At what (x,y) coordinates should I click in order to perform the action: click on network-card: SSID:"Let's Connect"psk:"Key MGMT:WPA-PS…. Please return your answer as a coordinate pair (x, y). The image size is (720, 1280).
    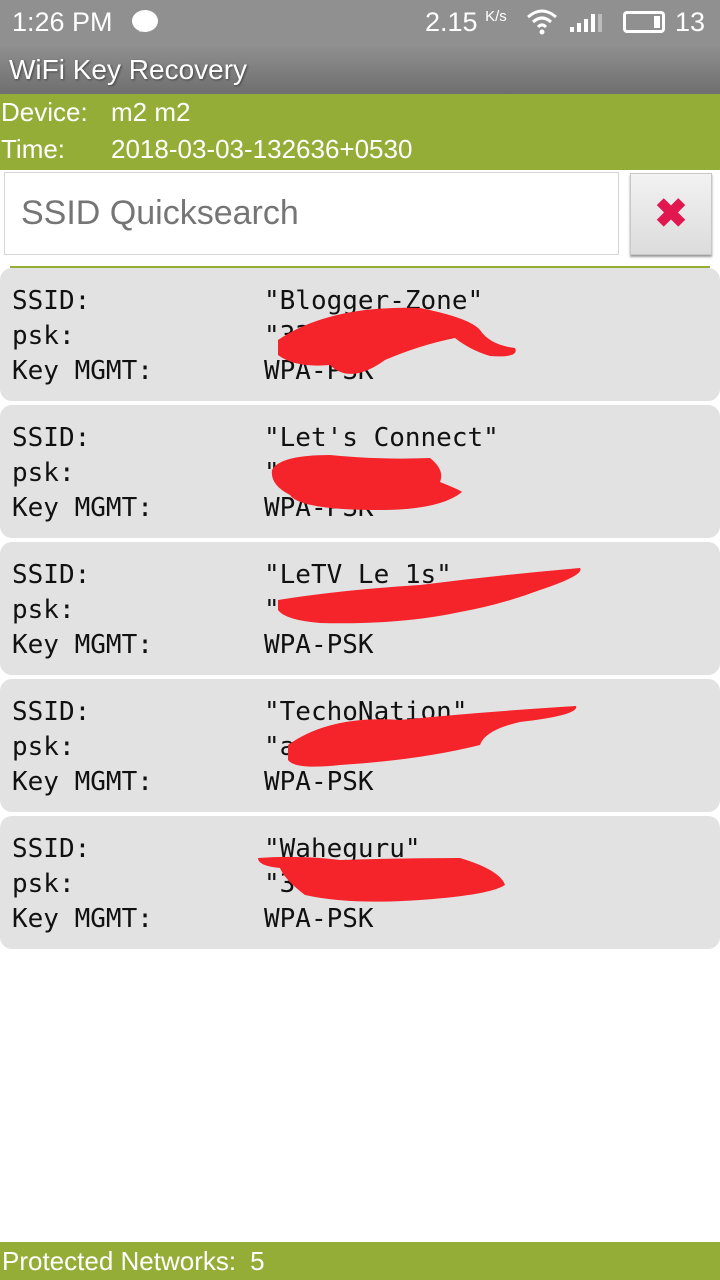
    Looking at the image, I should click on (360, 471).